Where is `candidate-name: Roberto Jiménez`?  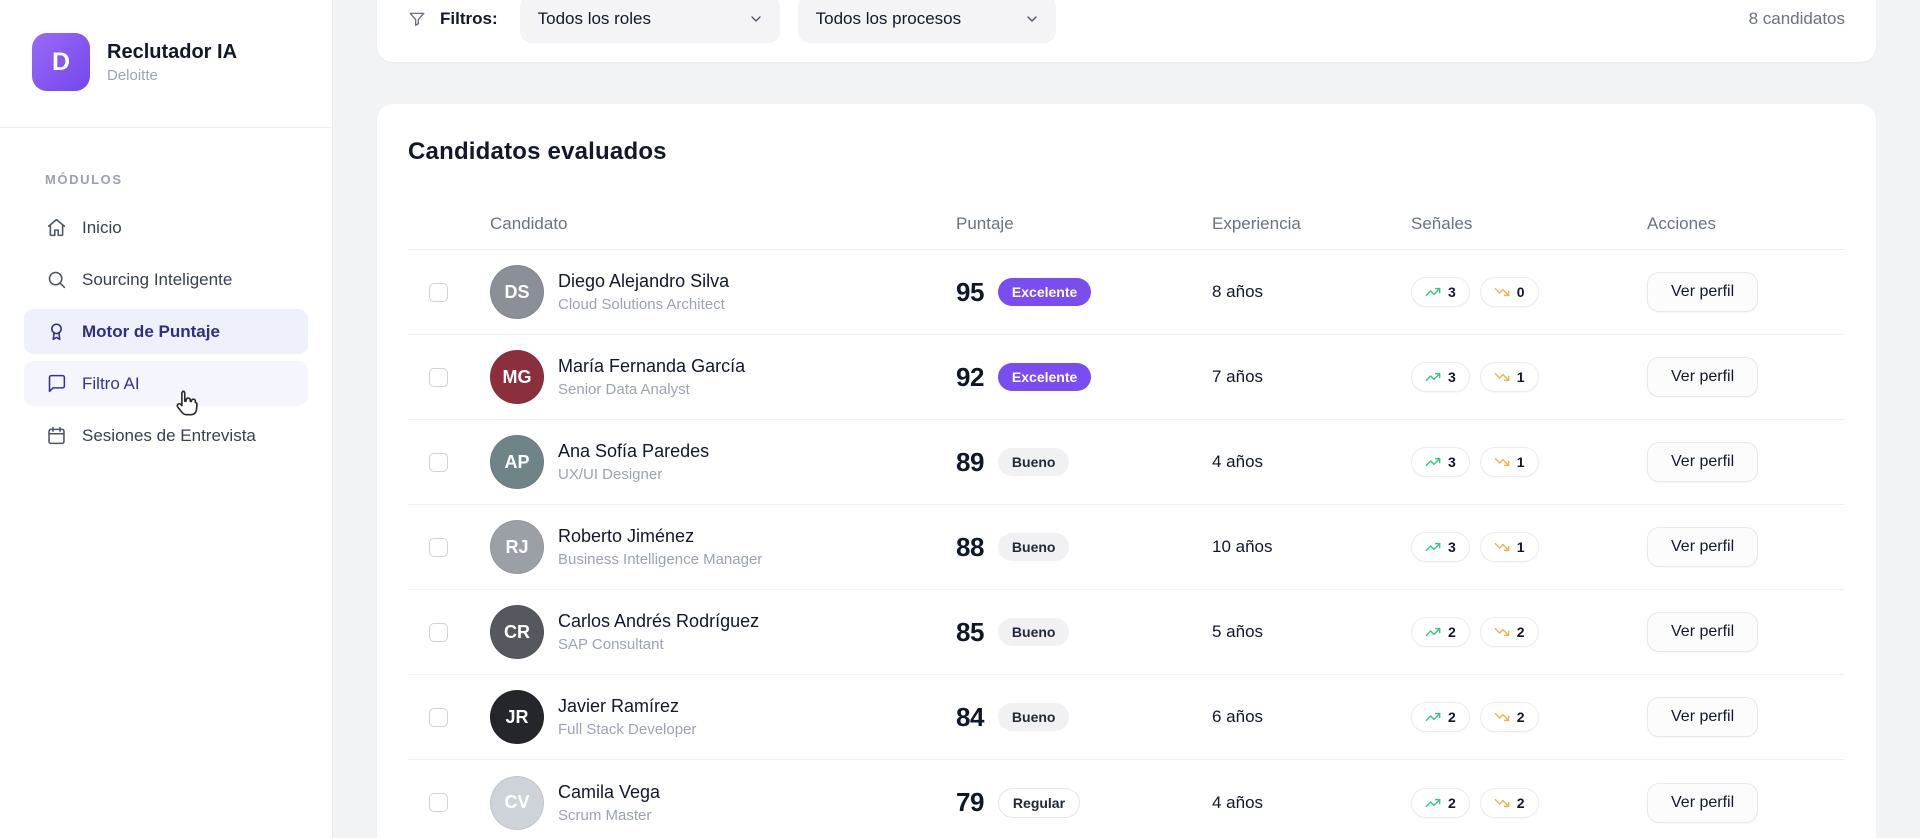 candidate-name: Roberto Jiménez is located at coordinates (626, 536).